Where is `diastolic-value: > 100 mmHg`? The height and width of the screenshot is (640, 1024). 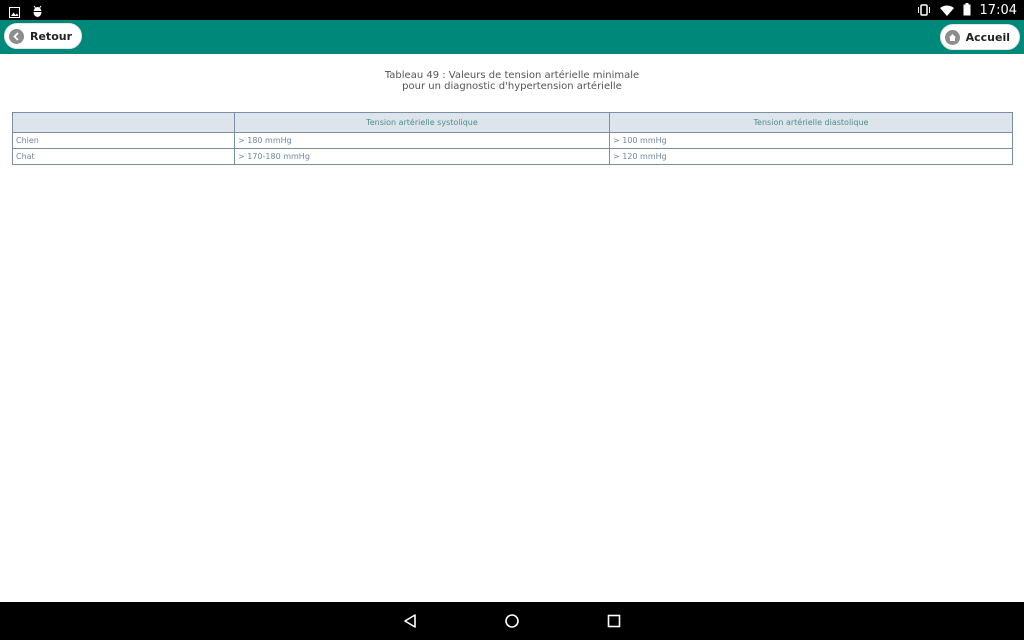 diastolic-value: > 100 mmHg is located at coordinates (811, 140).